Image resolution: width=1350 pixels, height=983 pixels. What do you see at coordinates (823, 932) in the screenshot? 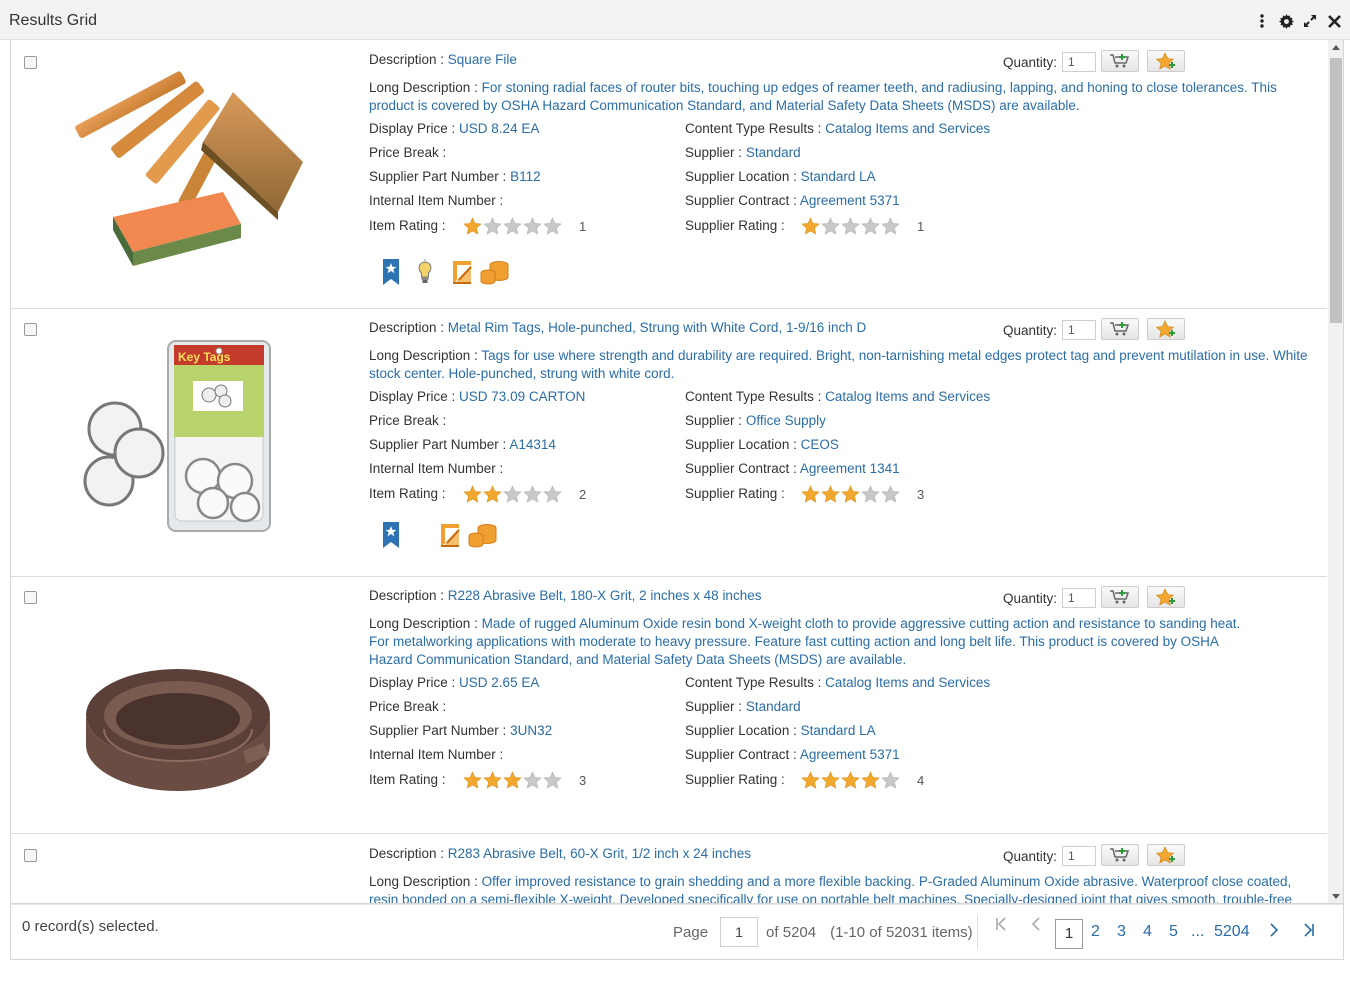
I see `pager-info: Page of 5204 (1-10 of 52031 items)` at bounding box center [823, 932].